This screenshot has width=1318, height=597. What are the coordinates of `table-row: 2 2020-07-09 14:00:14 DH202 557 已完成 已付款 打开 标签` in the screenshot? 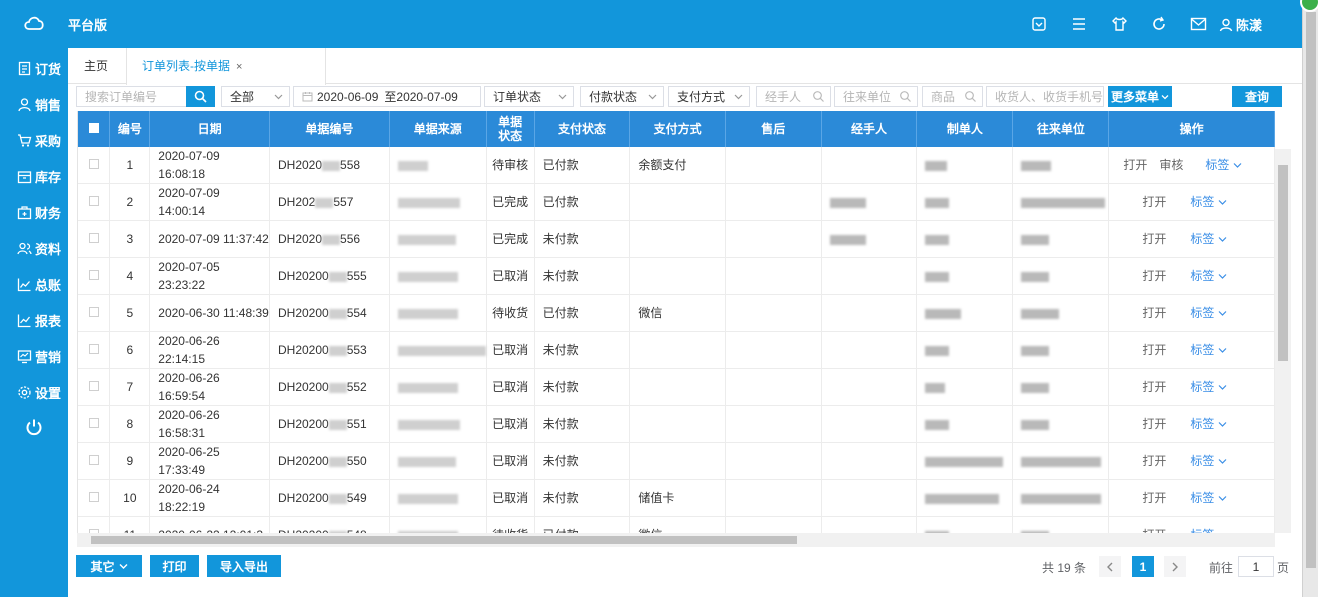 It's located at (676, 202).